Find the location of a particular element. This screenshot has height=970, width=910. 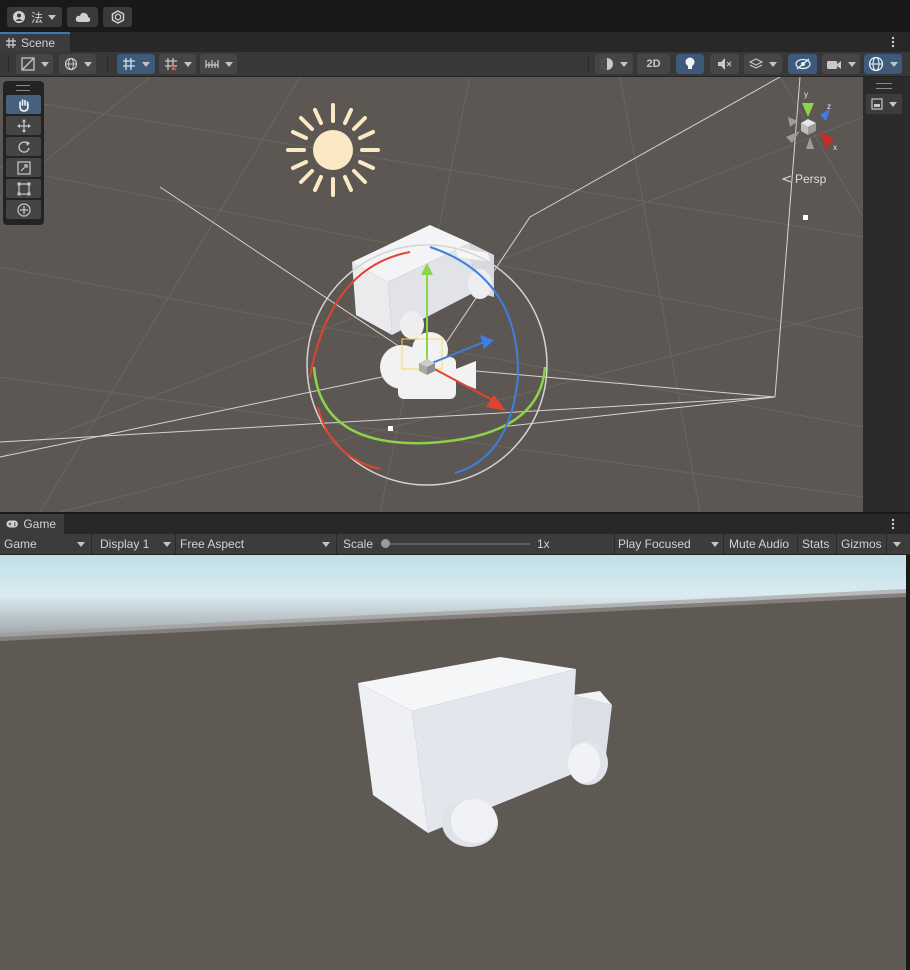

ruler-icon is located at coordinates (211, 64).